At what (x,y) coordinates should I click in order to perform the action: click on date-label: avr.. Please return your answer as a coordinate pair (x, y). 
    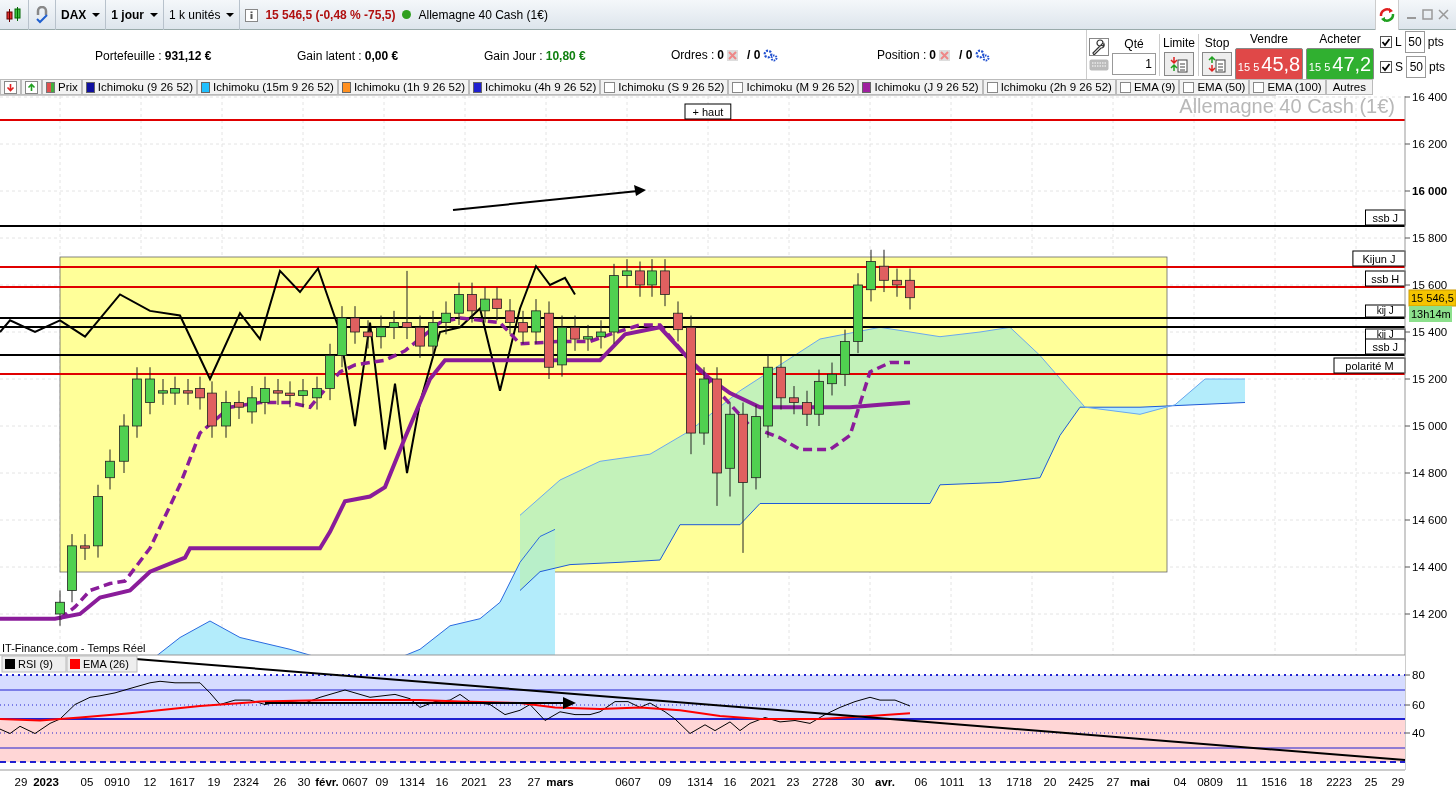
    Looking at the image, I should click on (885, 782).